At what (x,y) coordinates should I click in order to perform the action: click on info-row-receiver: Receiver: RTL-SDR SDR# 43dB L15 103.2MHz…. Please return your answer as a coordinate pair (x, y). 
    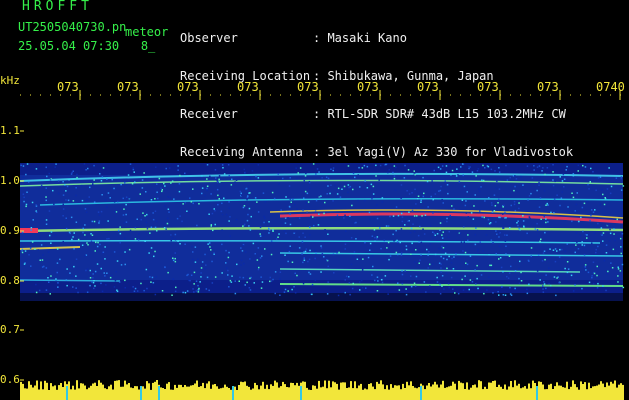
    Looking at the image, I should click on (376, 114).